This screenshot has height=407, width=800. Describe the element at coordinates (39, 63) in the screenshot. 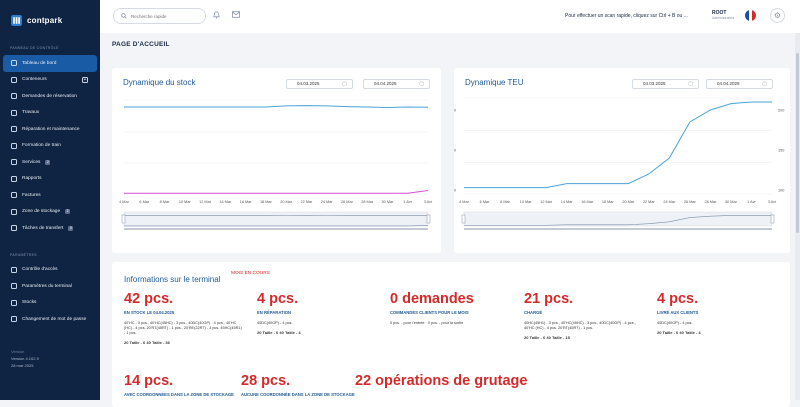

I see `sidebar-item-label: Tableau de bord` at that location.